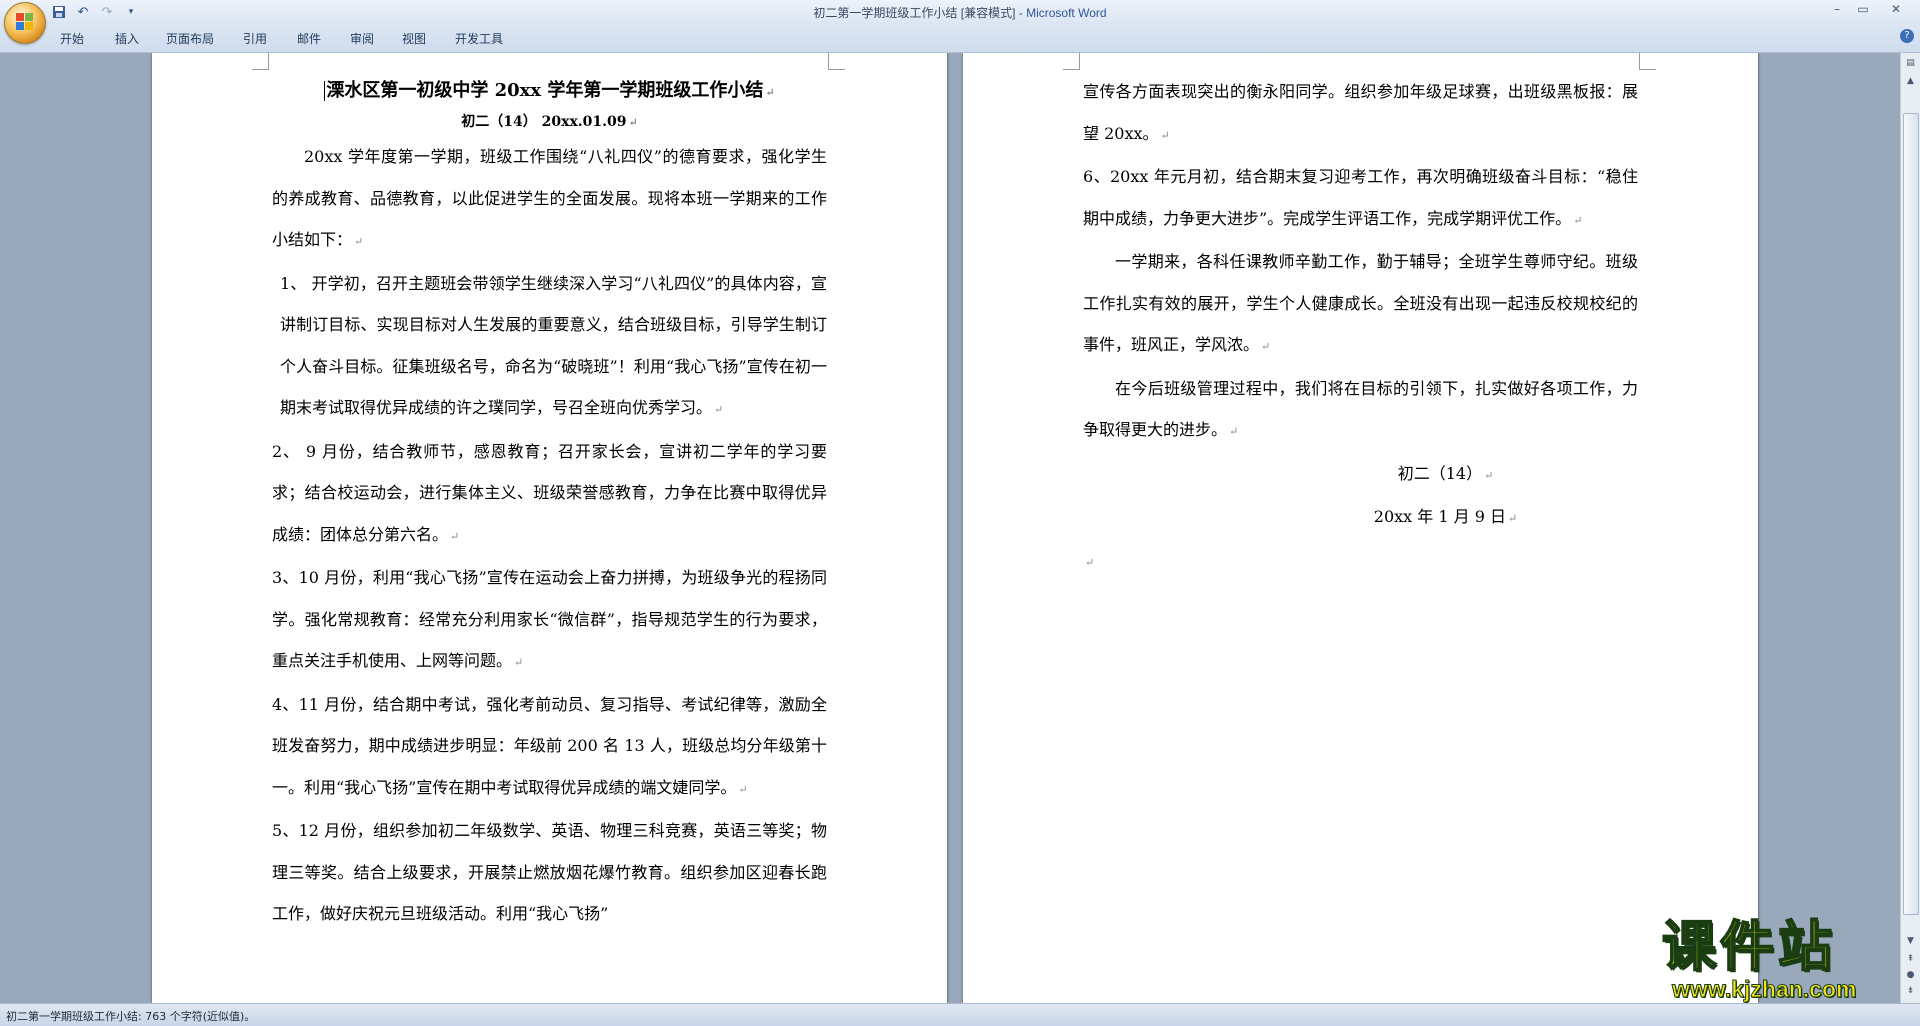  Describe the element at coordinates (1360, 475) in the screenshot. I see `signature-class: 初二（14） ↵` at that location.